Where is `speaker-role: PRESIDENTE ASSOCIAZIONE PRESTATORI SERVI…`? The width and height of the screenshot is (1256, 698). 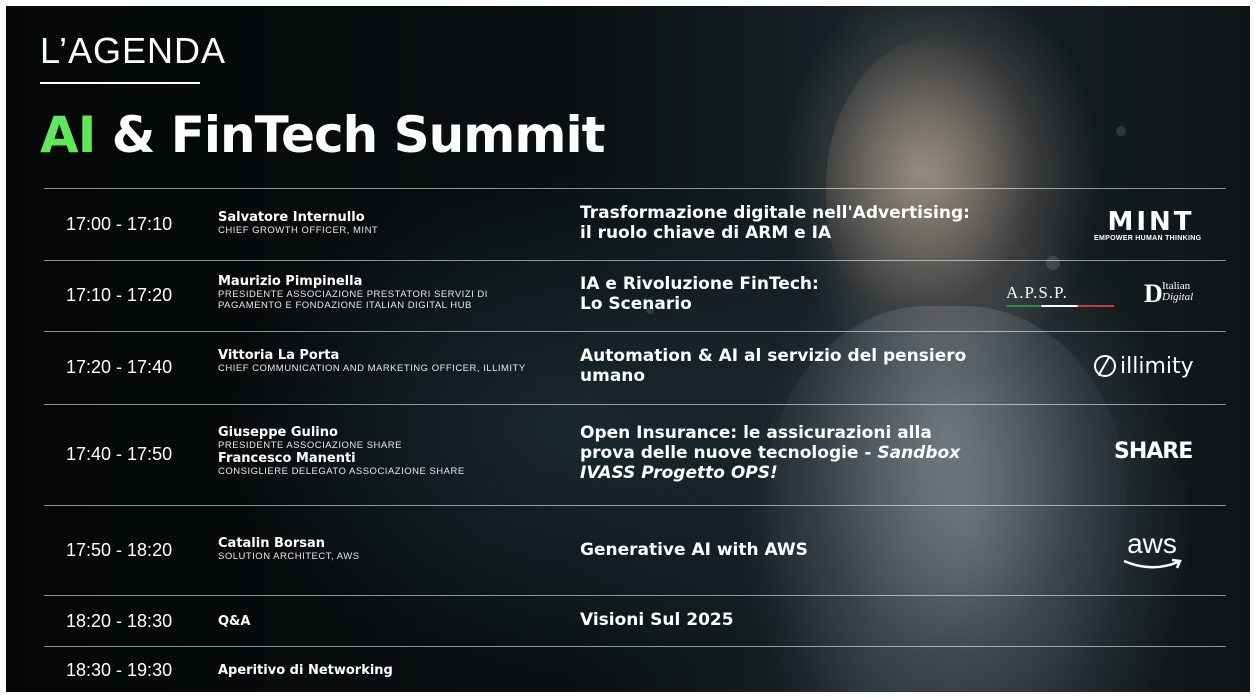 speaker-role: PRESIDENTE ASSOCIAZIONE PRESTATORI SERVI… is located at coordinates (353, 300).